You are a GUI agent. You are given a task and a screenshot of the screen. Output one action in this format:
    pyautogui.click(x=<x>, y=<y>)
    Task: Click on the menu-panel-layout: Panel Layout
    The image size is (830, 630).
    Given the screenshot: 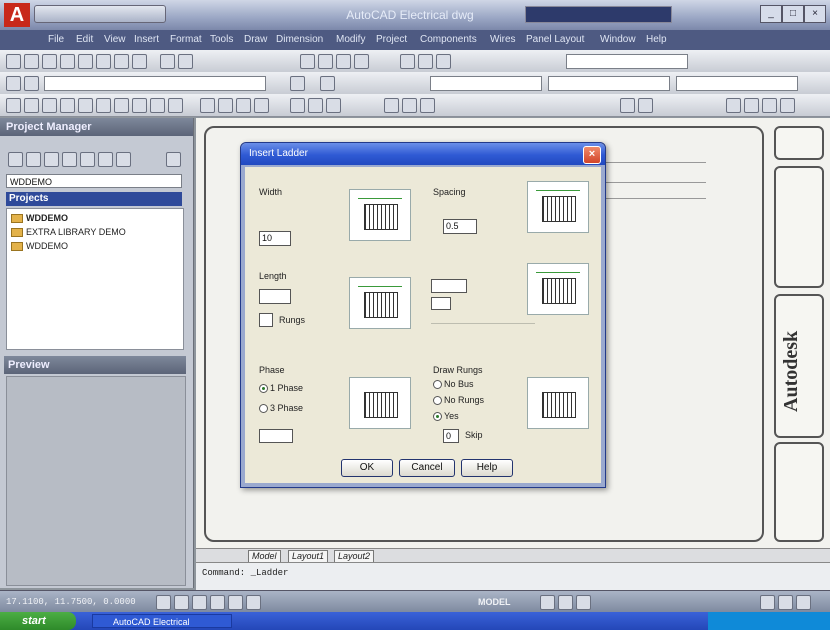 What is the action you would take?
    pyautogui.click(x=555, y=39)
    